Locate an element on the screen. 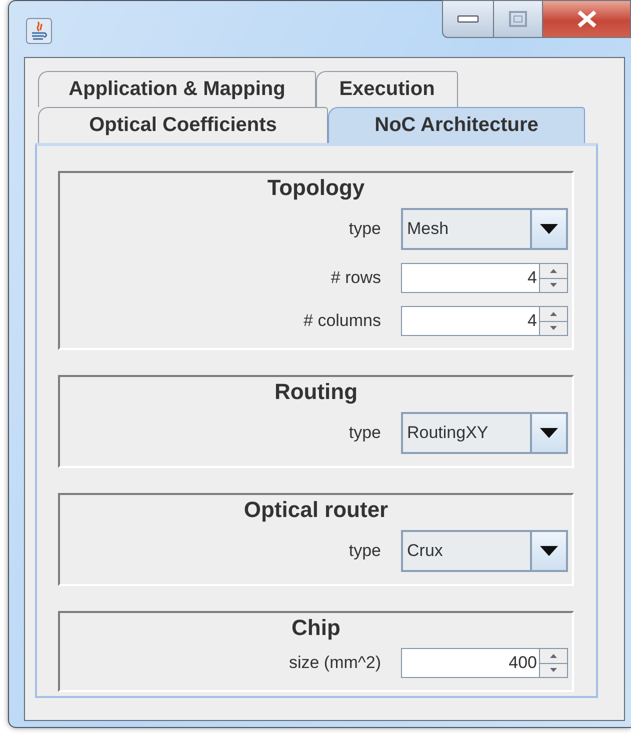 This screenshot has width=631, height=736. maximize-button is located at coordinates (518, 19).